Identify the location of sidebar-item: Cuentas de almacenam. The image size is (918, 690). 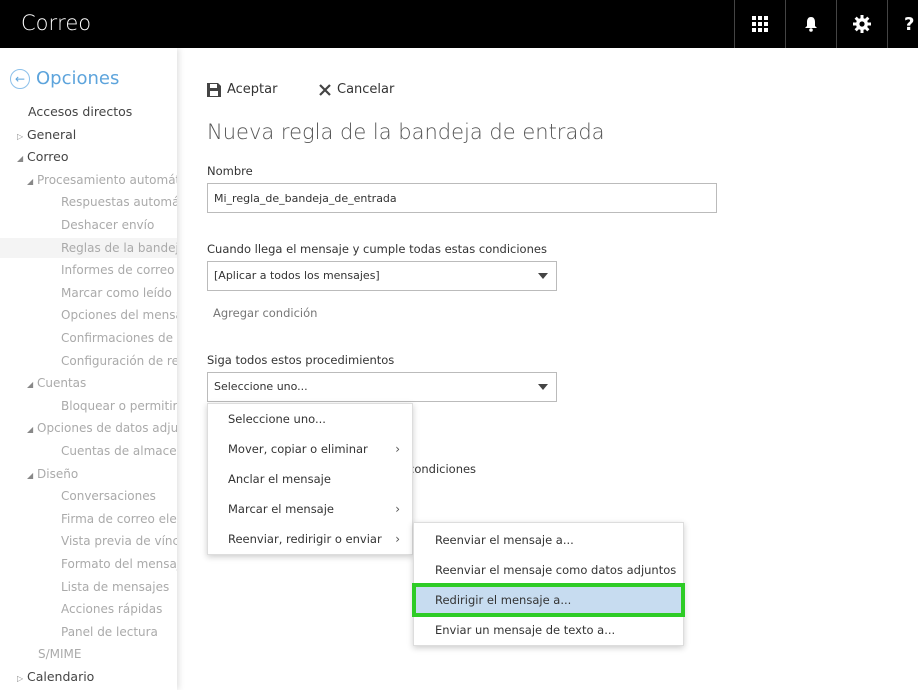
(88, 451).